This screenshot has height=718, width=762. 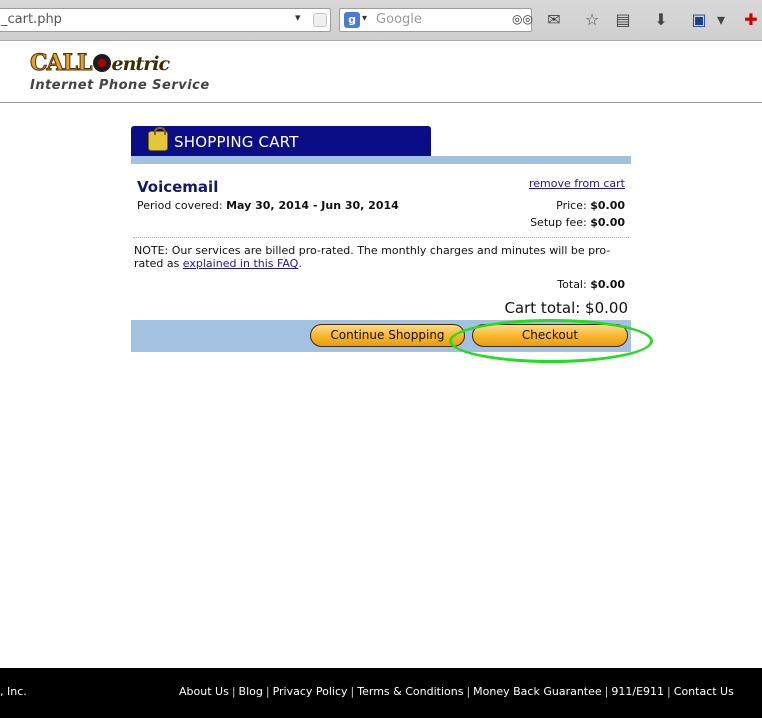 I want to click on addon-icon: ✚, so click(x=751, y=20).